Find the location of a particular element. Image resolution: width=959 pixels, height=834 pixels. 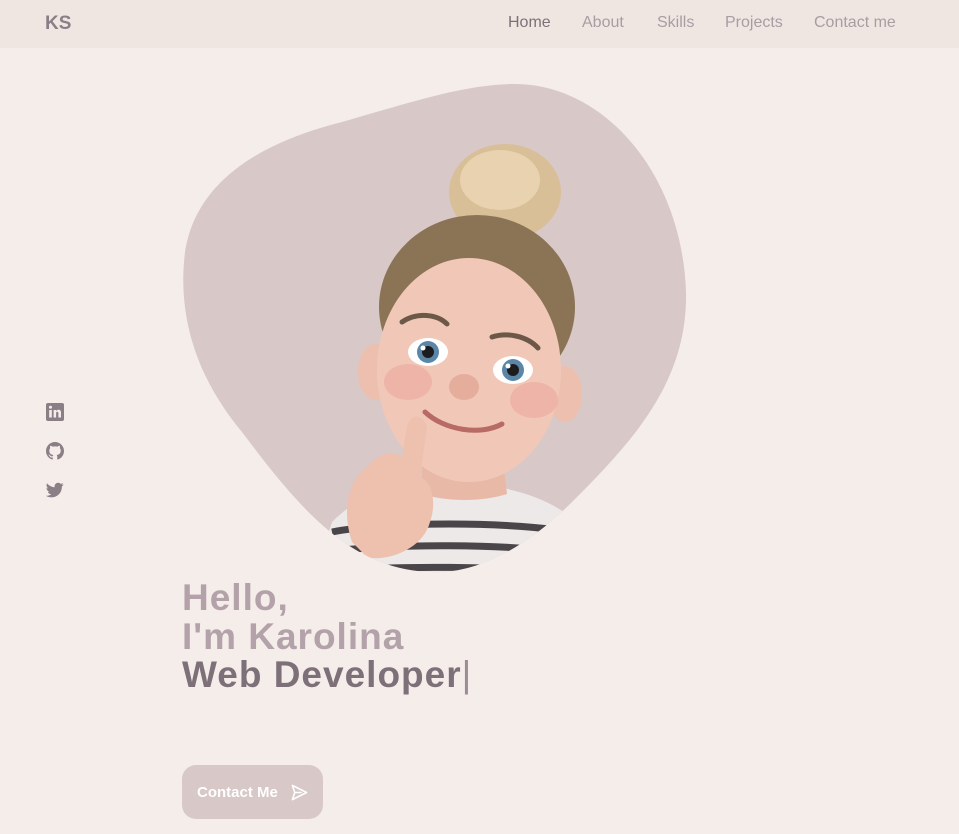

hero-greeting: Hello, is located at coordinates (235, 597).